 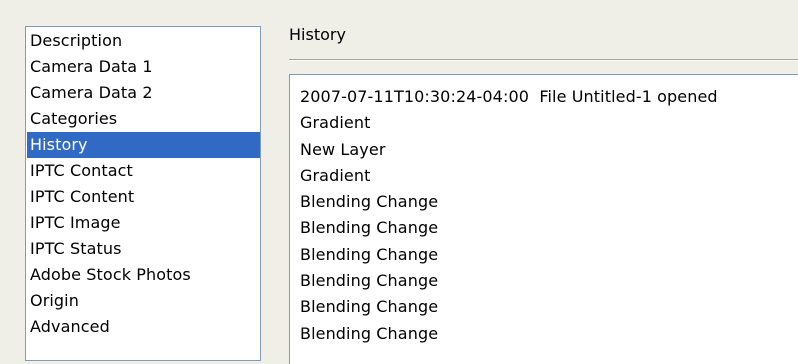 What do you see at coordinates (343, 149) in the screenshot?
I see `history-entry: New Layer` at bounding box center [343, 149].